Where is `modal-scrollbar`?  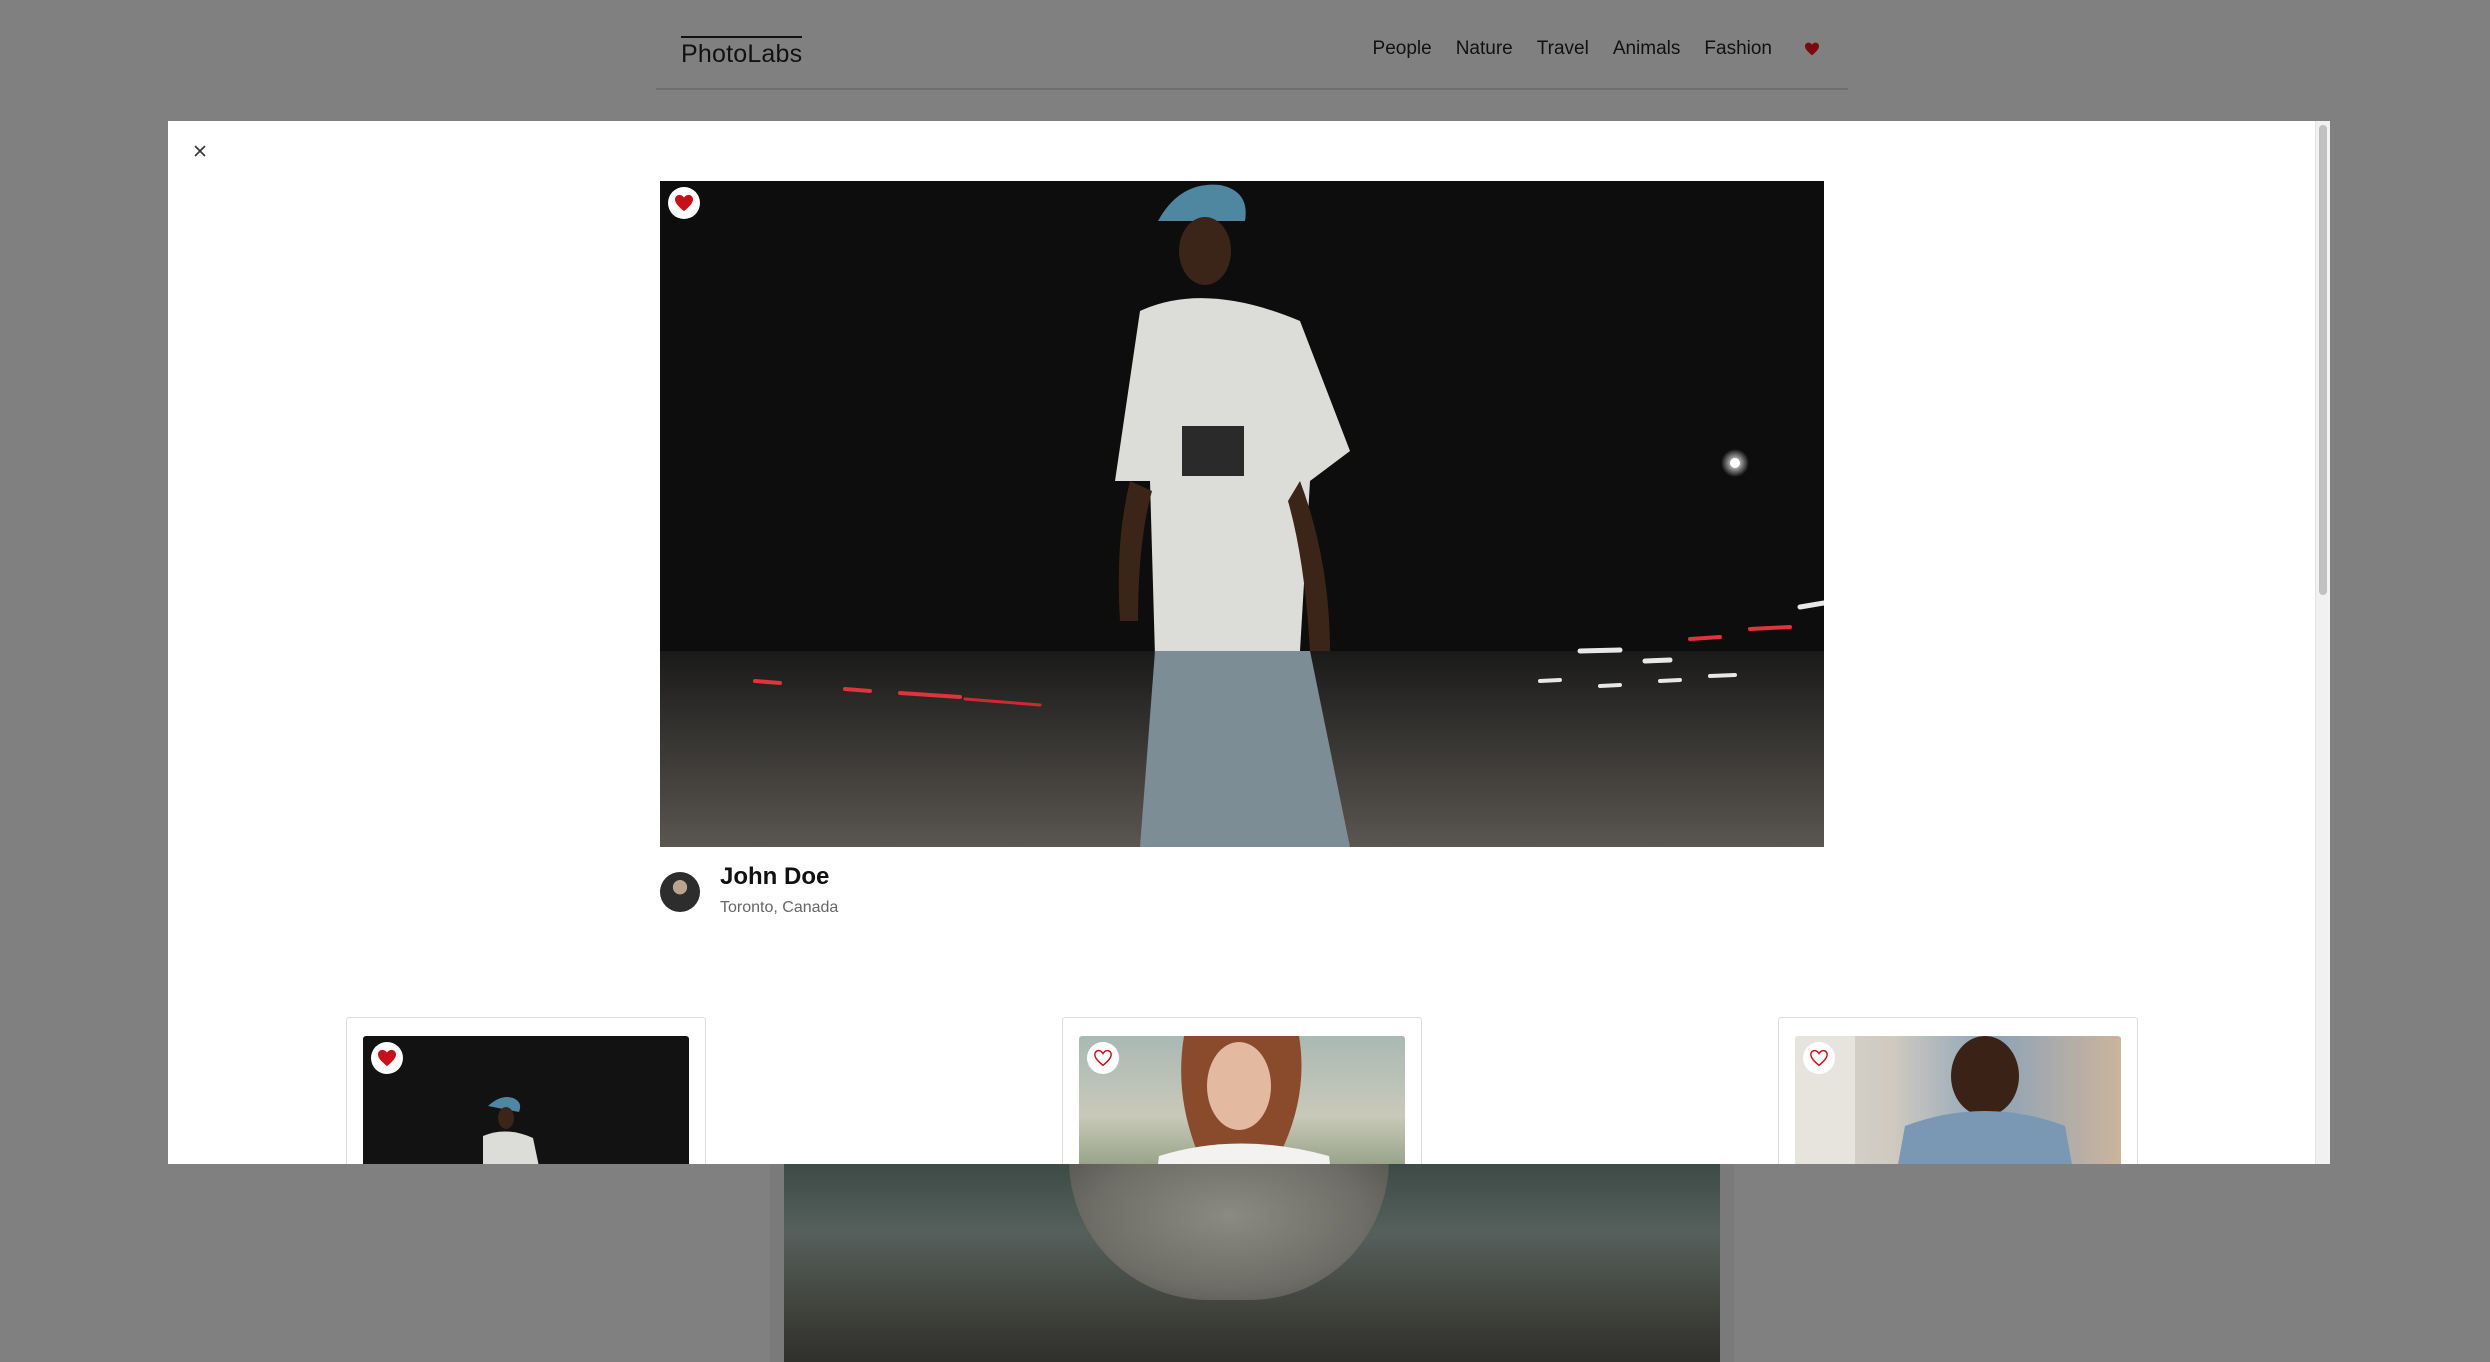
modal-scrollbar is located at coordinates (2322, 642).